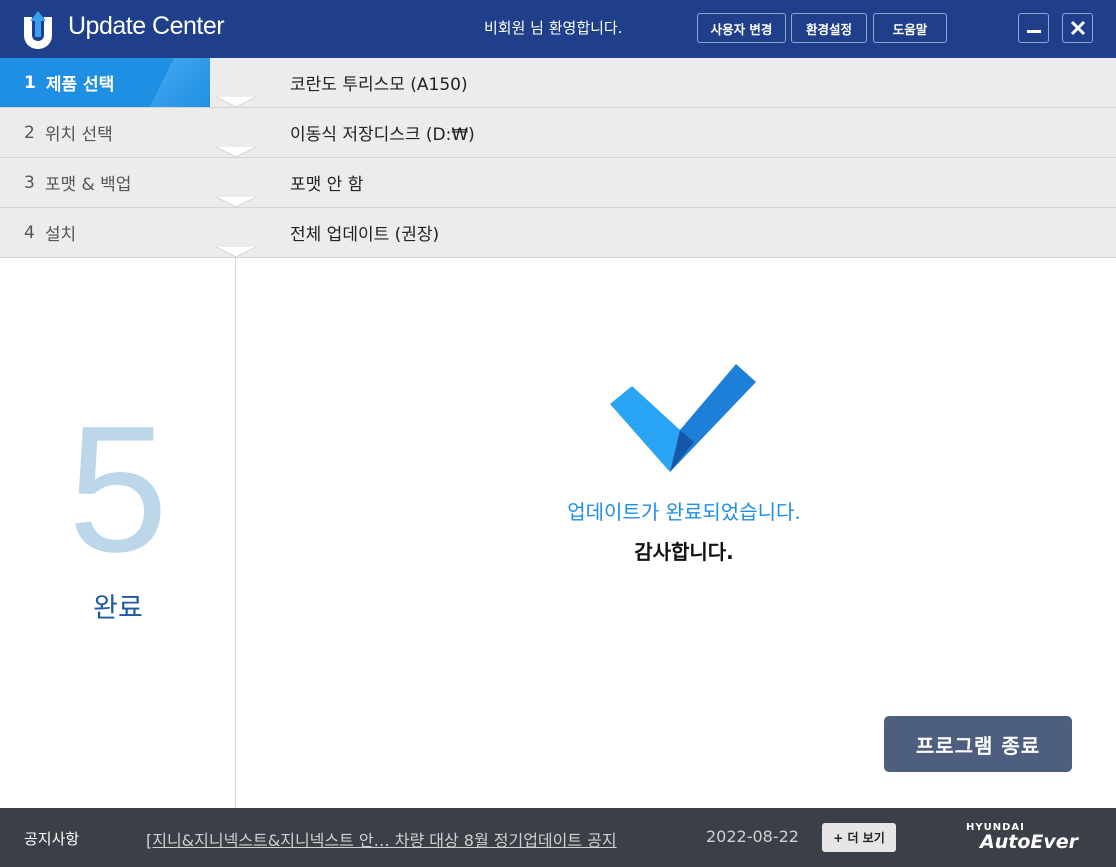 This screenshot has width=1116, height=867. I want to click on progress-panel: 5 완료, so click(118, 533).